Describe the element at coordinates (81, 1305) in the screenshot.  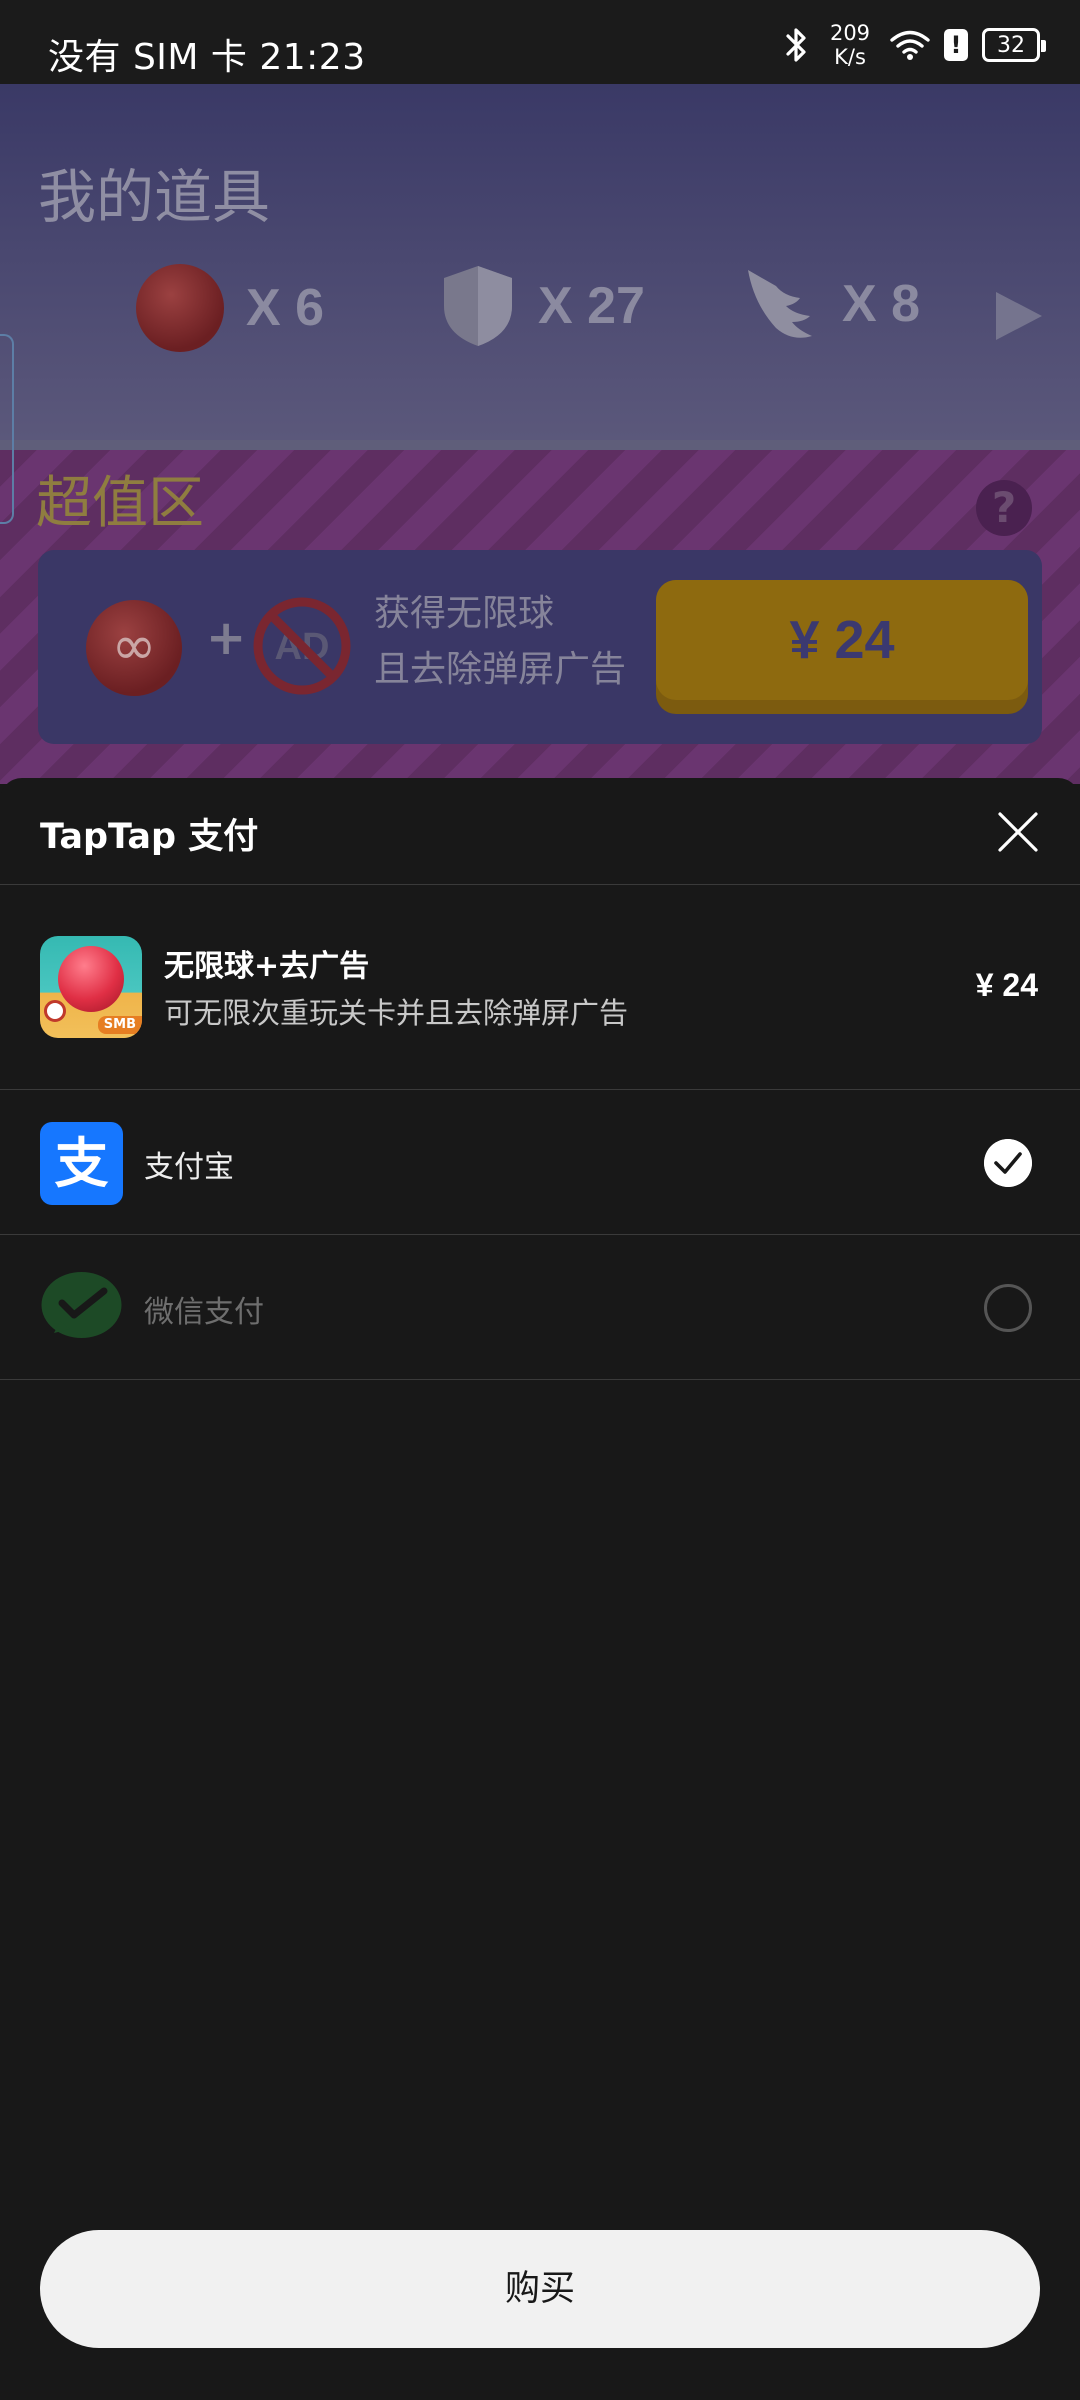
I see `wechat-pay-icon` at that location.